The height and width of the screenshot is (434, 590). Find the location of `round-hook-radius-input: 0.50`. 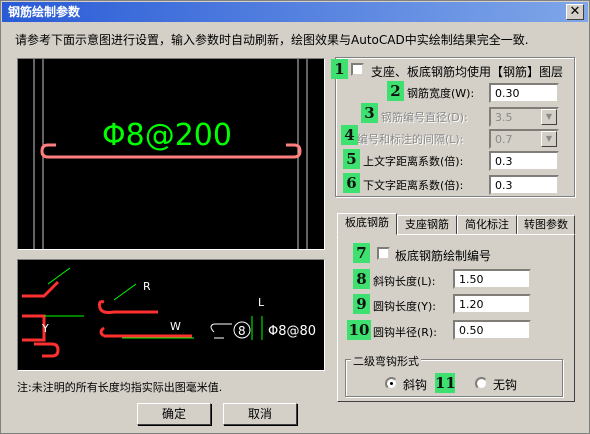

round-hook-radius-input: 0.50 is located at coordinates (492, 330).